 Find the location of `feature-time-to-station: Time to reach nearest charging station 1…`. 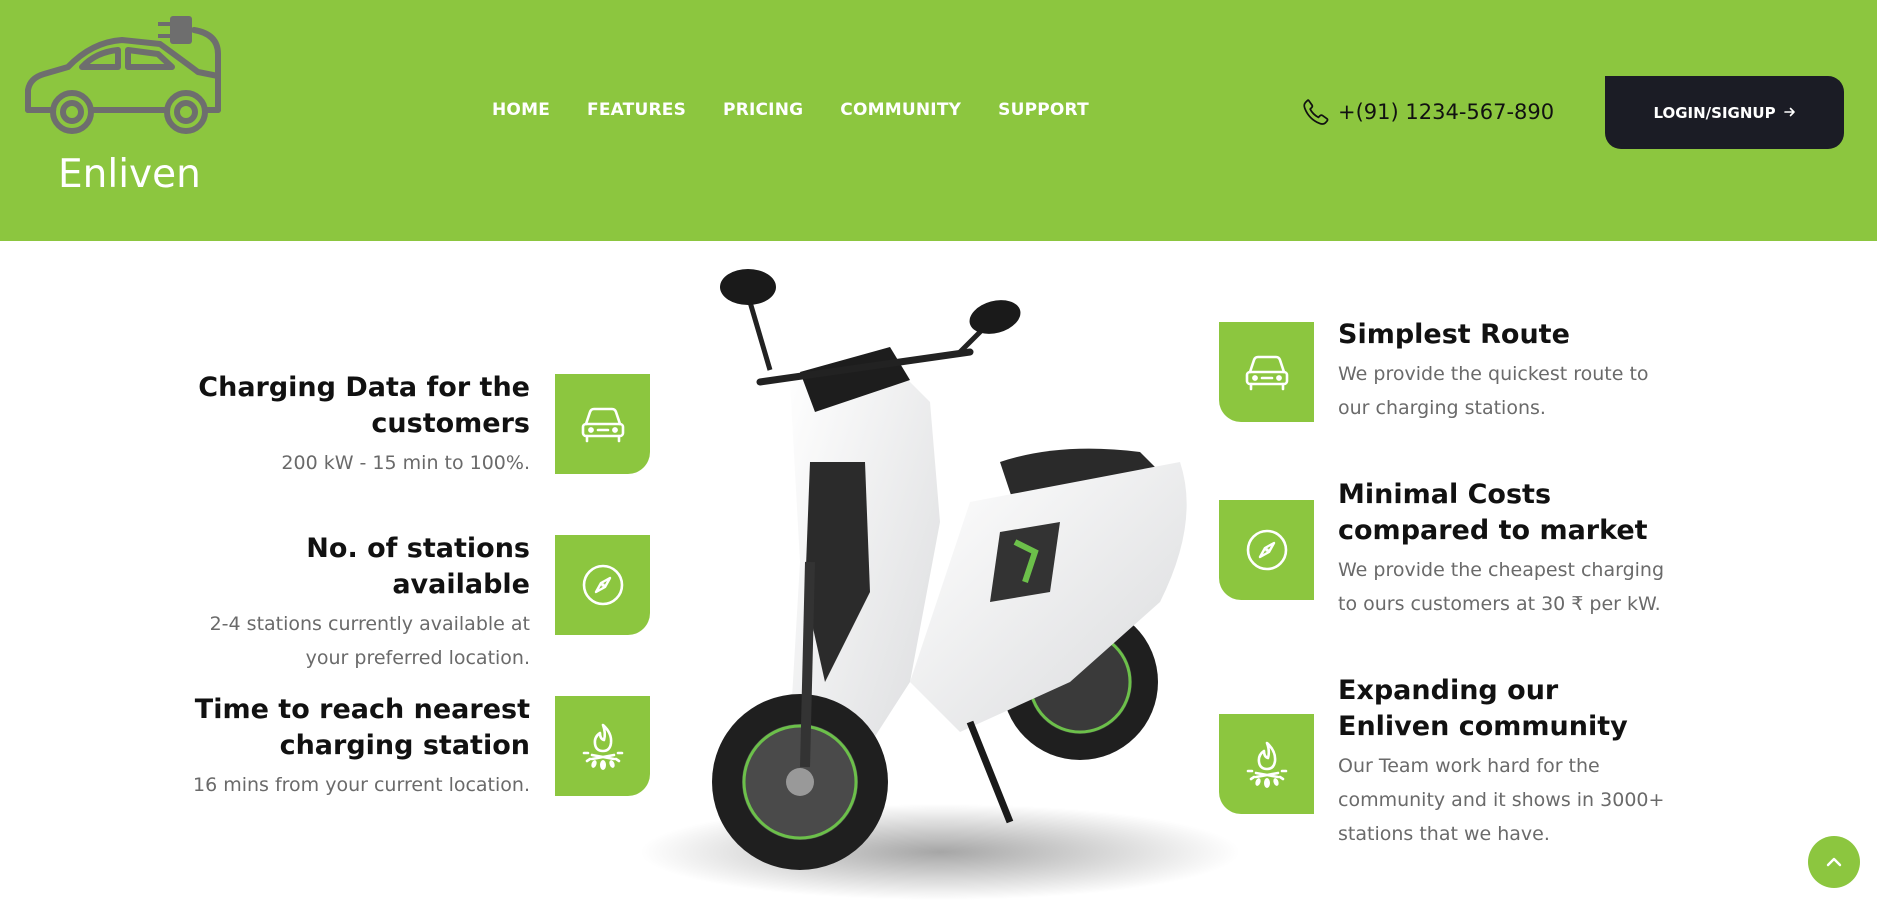

feature-time-to-station: Time to reach nearest charging station 1… is located at coordinates (355, 747).